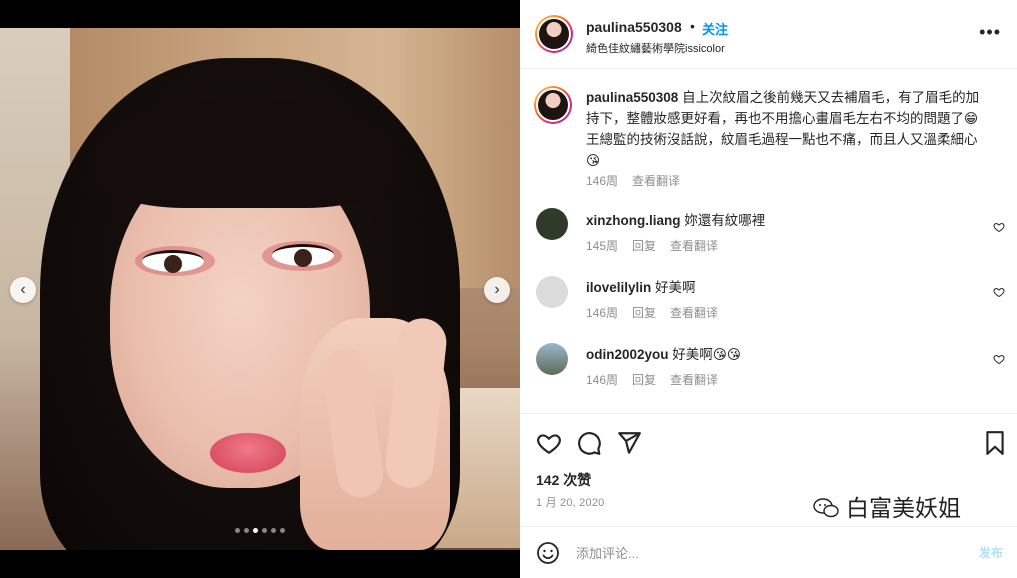 Image resolution: width=1017 pixels, height=578 pixels. Describe the element at coordinates (673, 287) in the screenshot. I see `comment-body: 好美啊` at that location.